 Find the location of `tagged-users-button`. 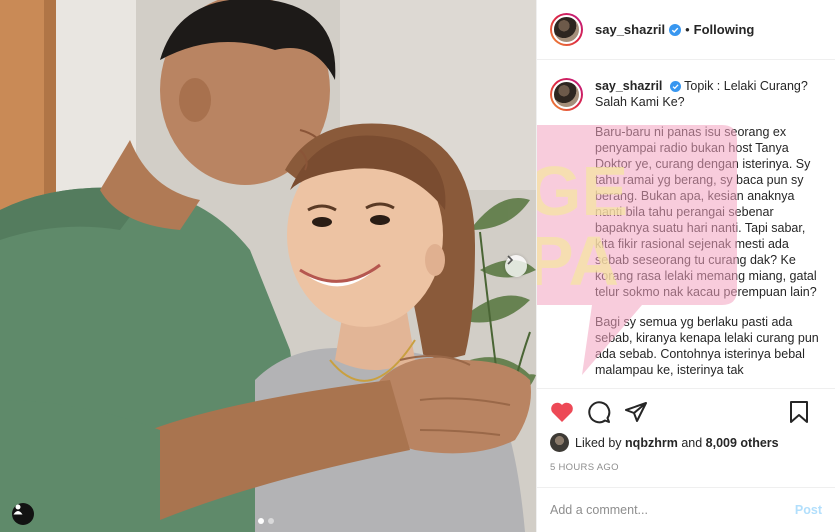

tagged-users-button is located at coordinates (23, 514).